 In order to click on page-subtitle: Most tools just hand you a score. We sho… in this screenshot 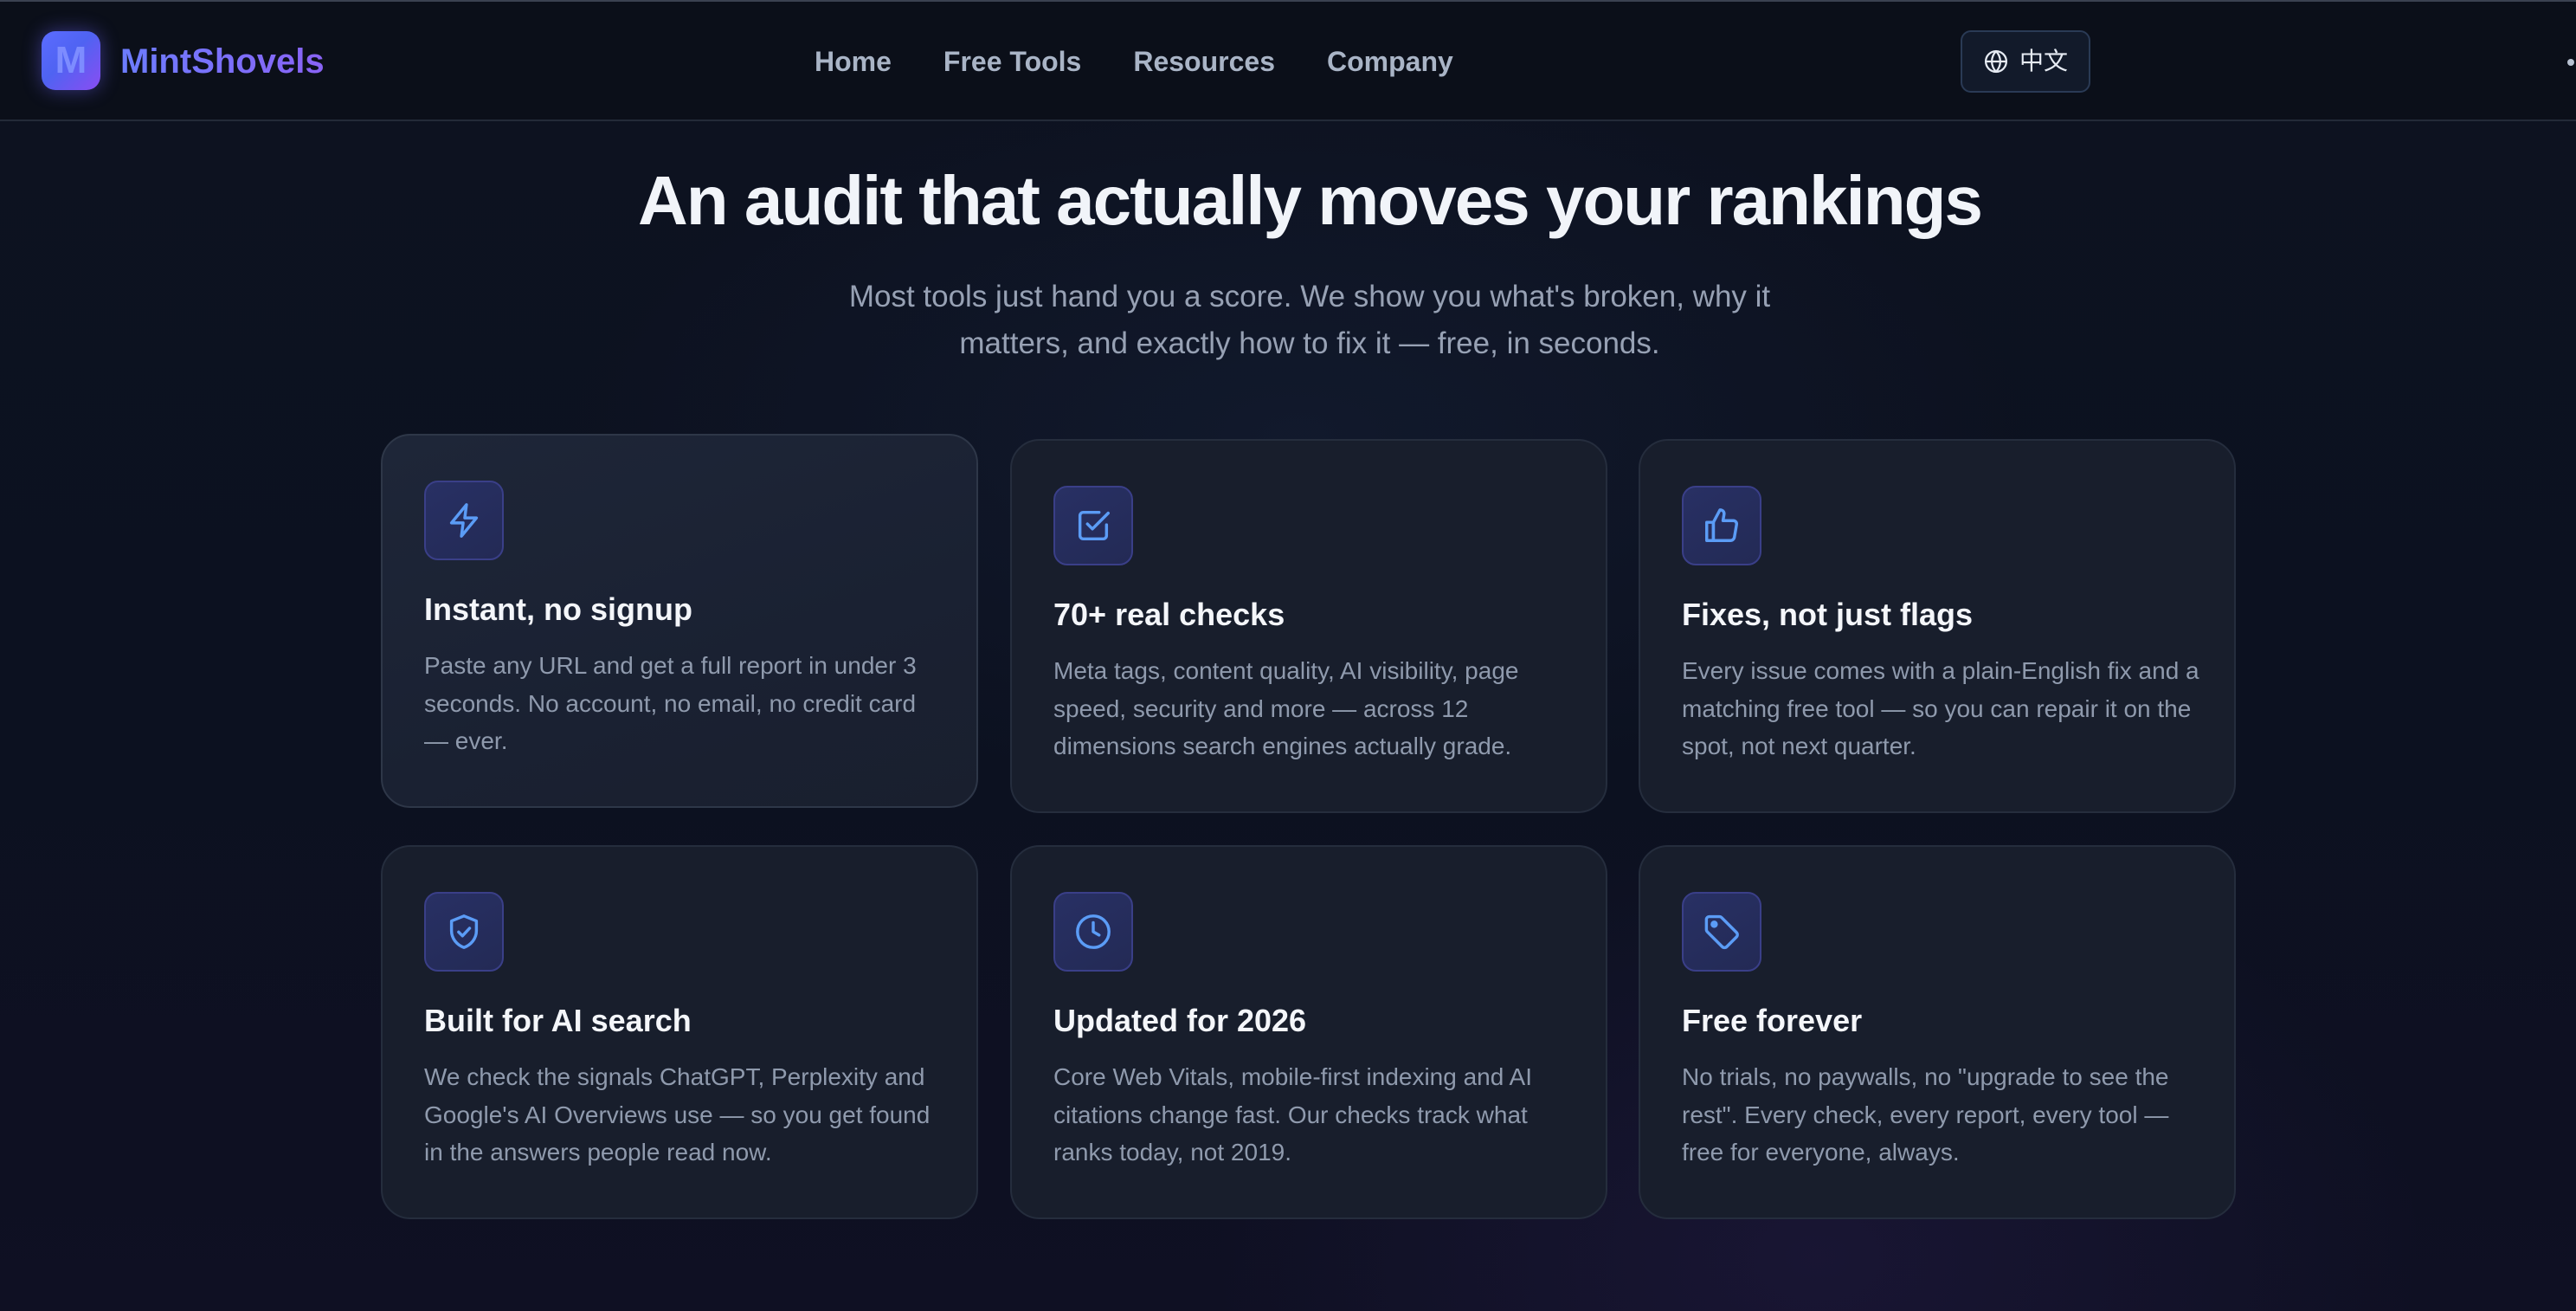, I will do `click(1309, 320)`.